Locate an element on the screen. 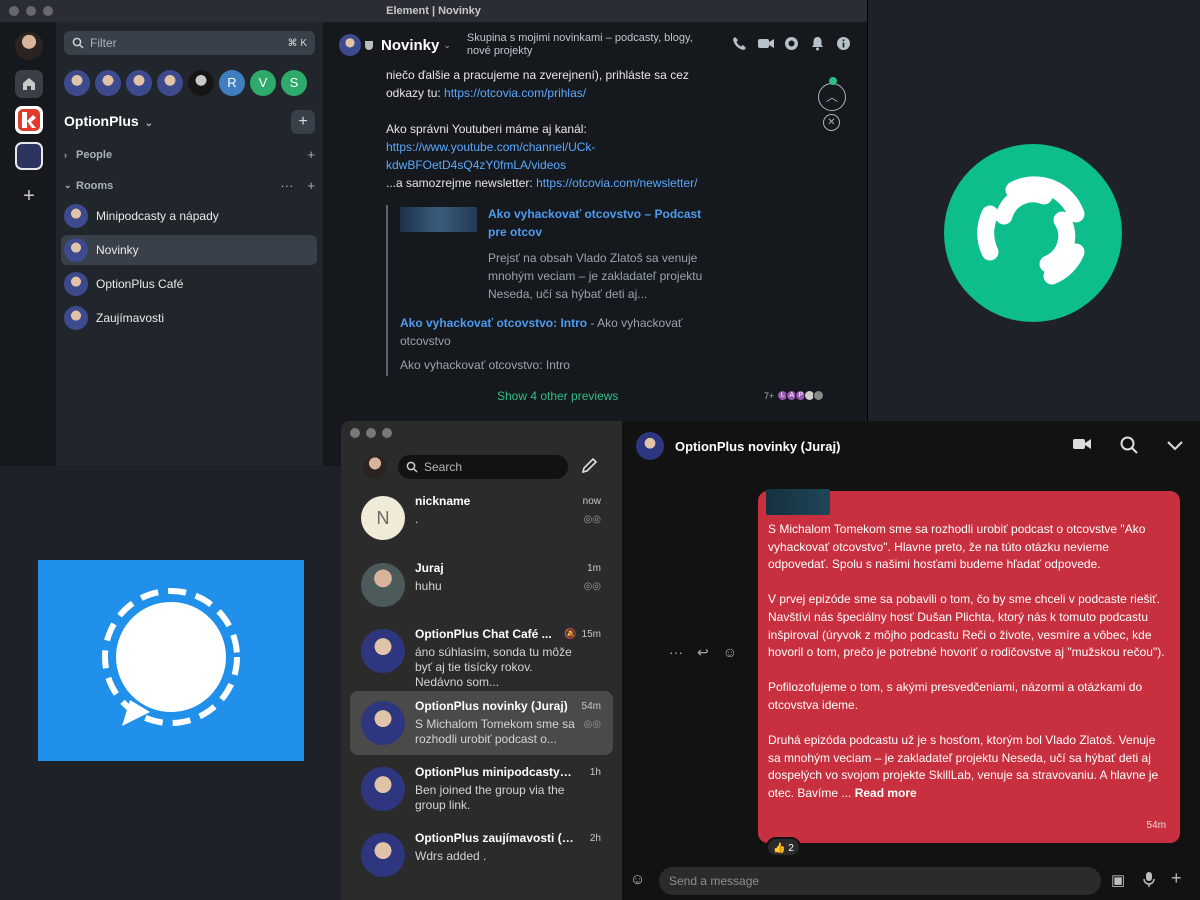  room-title: Novinky is located at coordinates (410, 45).